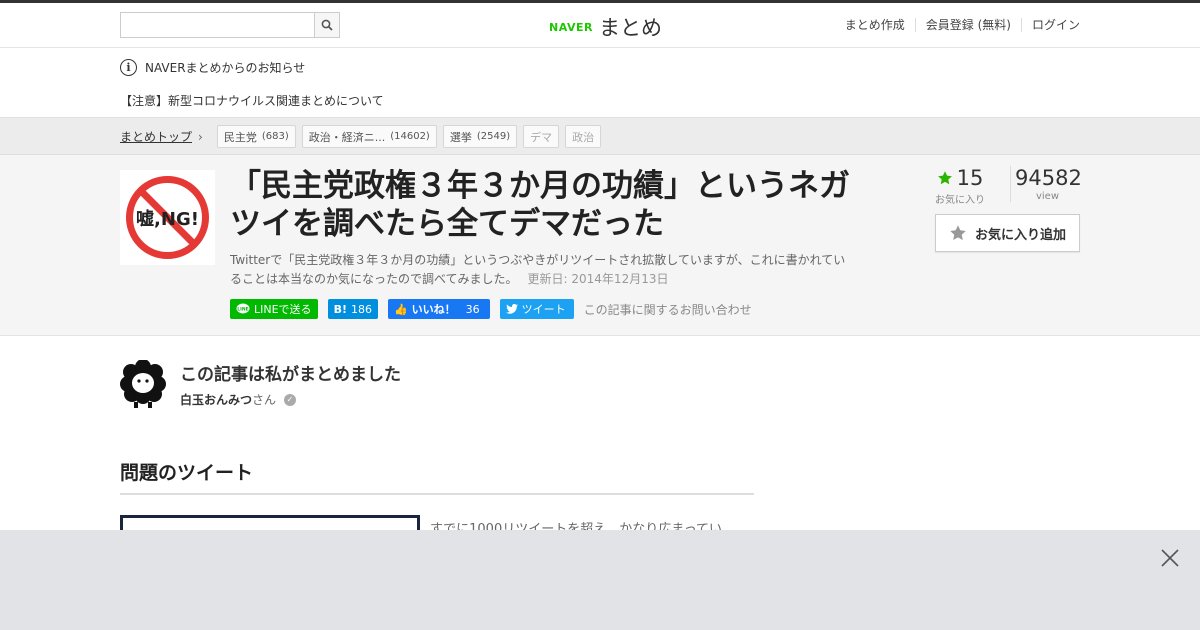 This screenshot has width=1200, height=630. Describe the element at coordinates (437, 476) in the screenshot. I see `section-heading: 問題のツイート` at that location.